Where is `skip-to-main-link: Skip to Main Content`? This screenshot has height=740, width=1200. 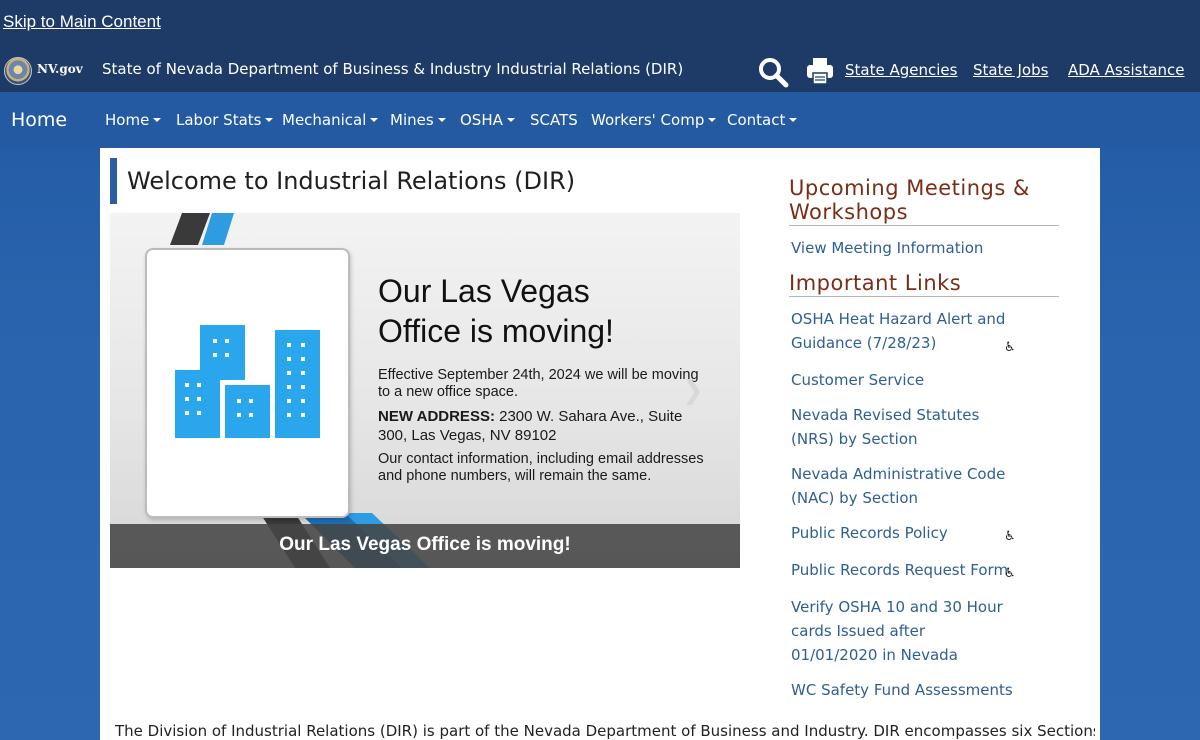 skip-to-main-link: Skip to Main Content is located at coordinates (82, 22).